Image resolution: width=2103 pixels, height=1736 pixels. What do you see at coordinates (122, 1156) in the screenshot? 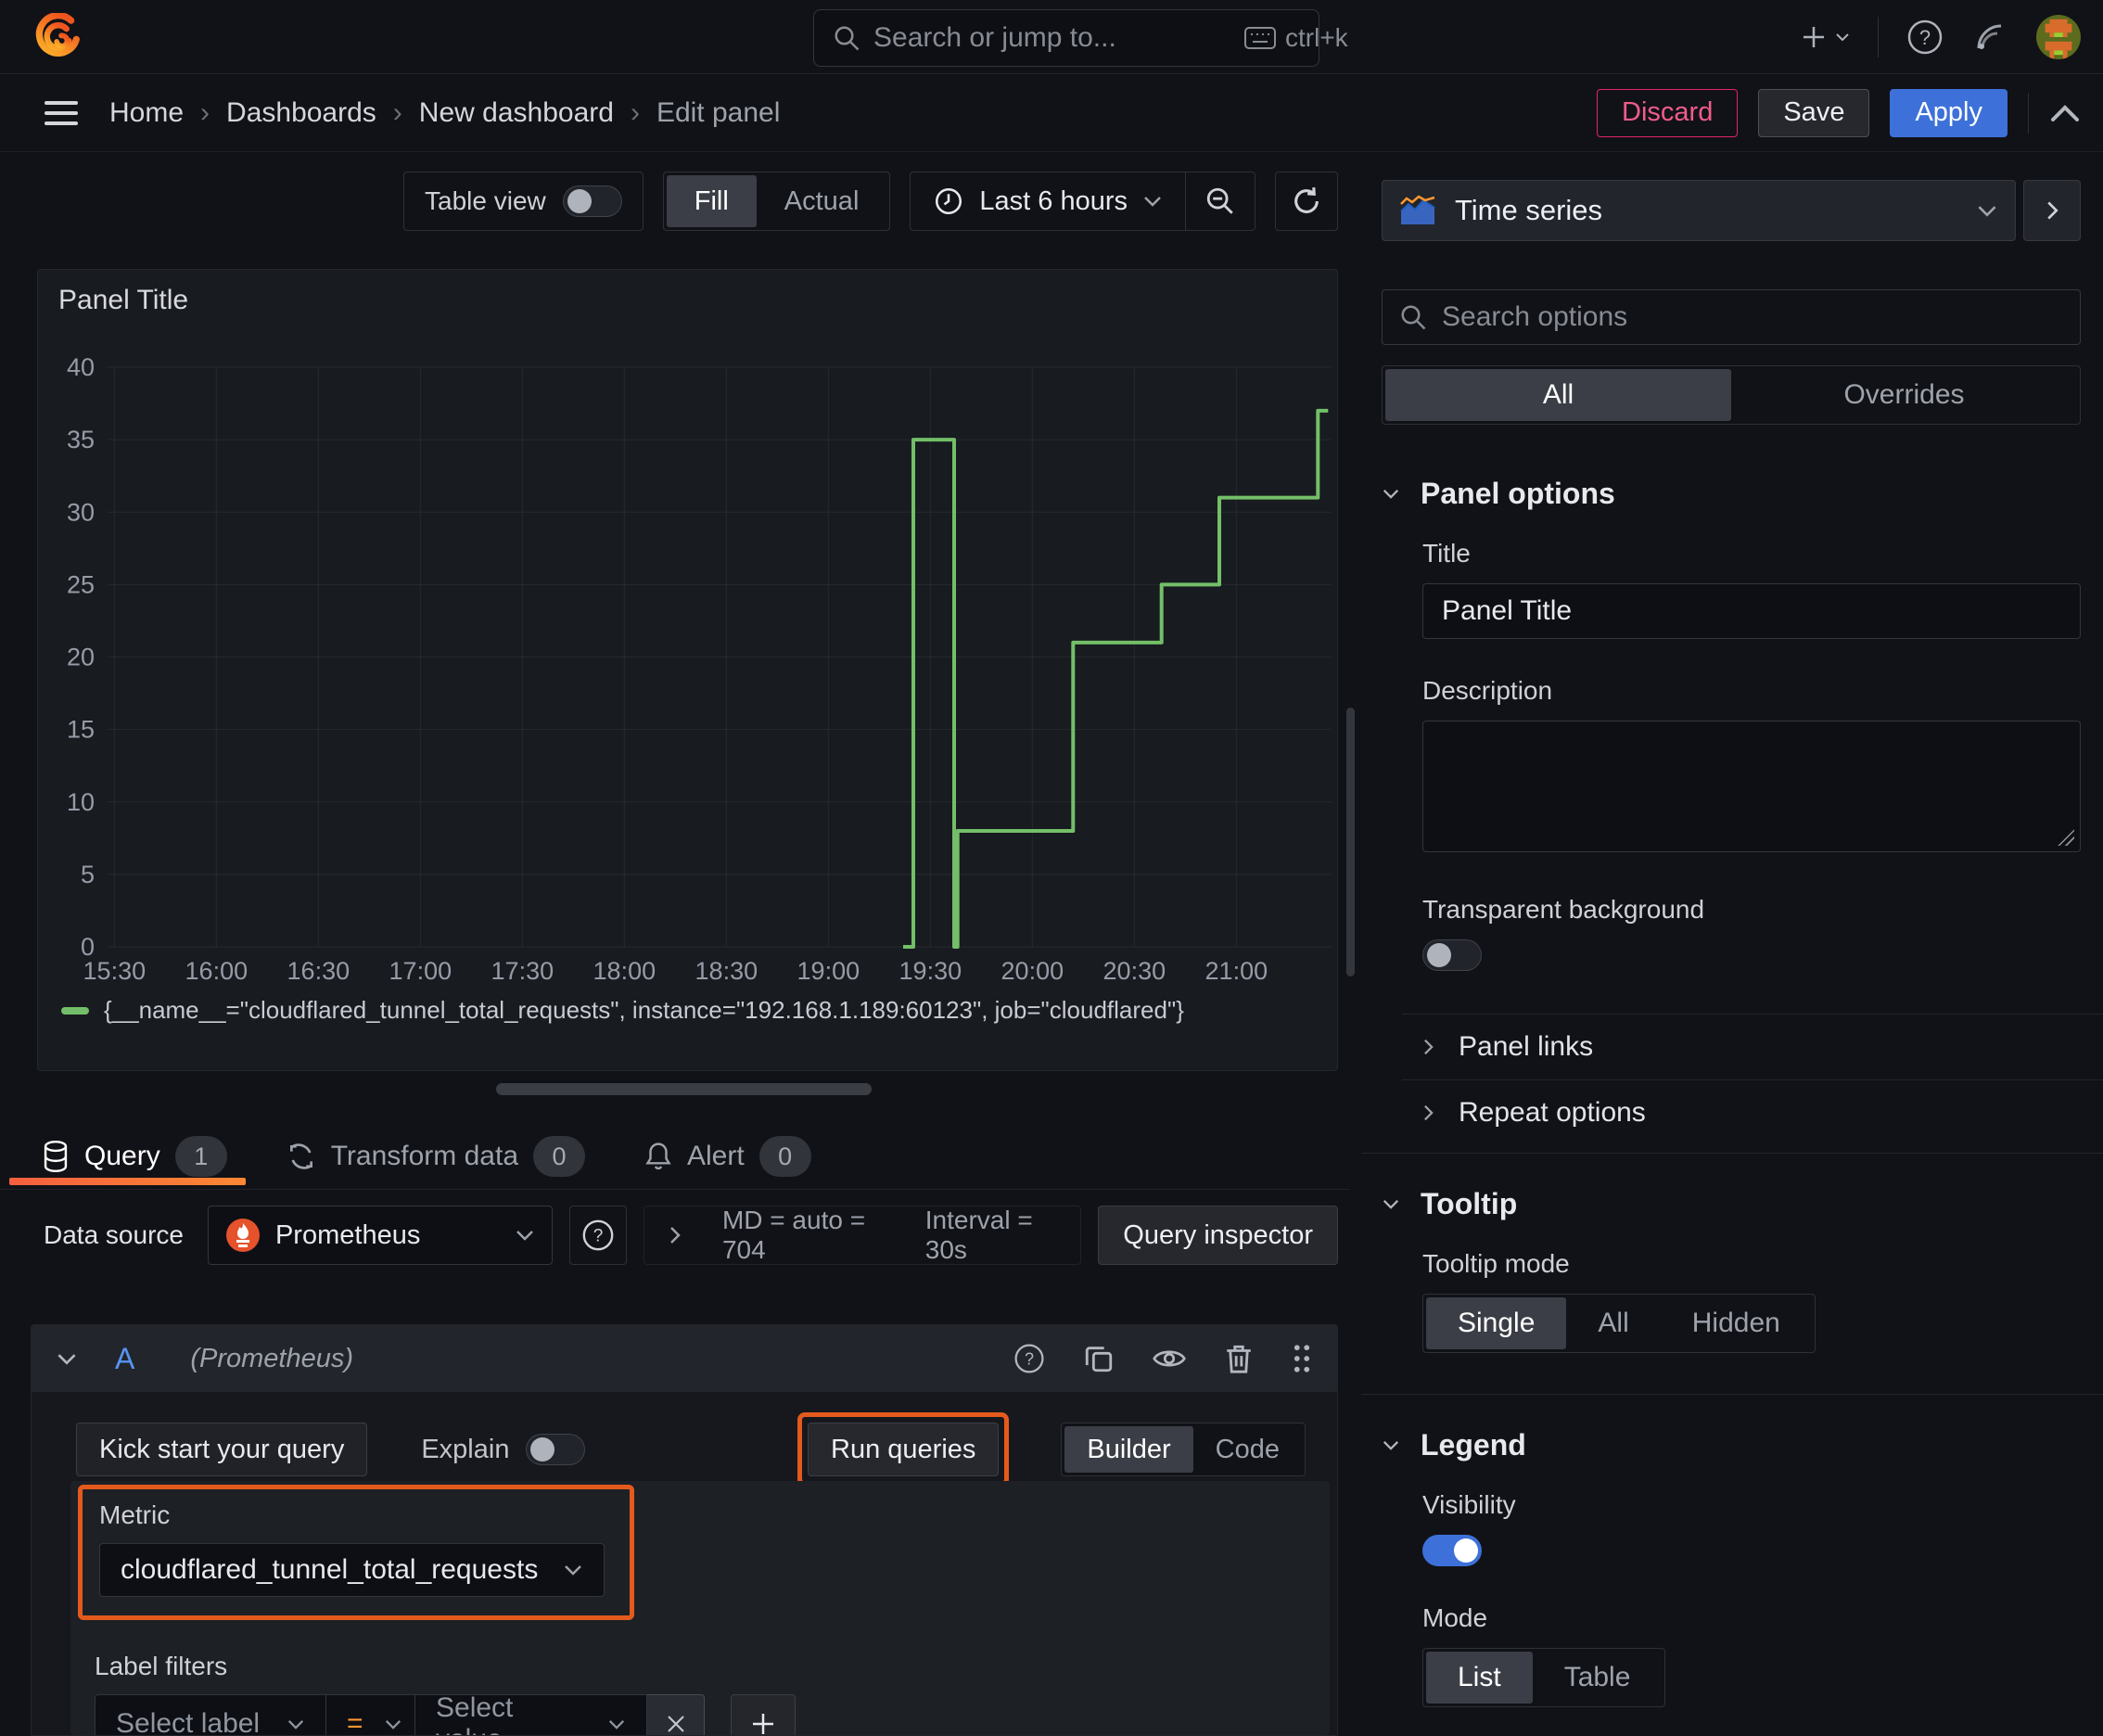
I see `tab-query-label: Query` at bounding box center [122, 1156].